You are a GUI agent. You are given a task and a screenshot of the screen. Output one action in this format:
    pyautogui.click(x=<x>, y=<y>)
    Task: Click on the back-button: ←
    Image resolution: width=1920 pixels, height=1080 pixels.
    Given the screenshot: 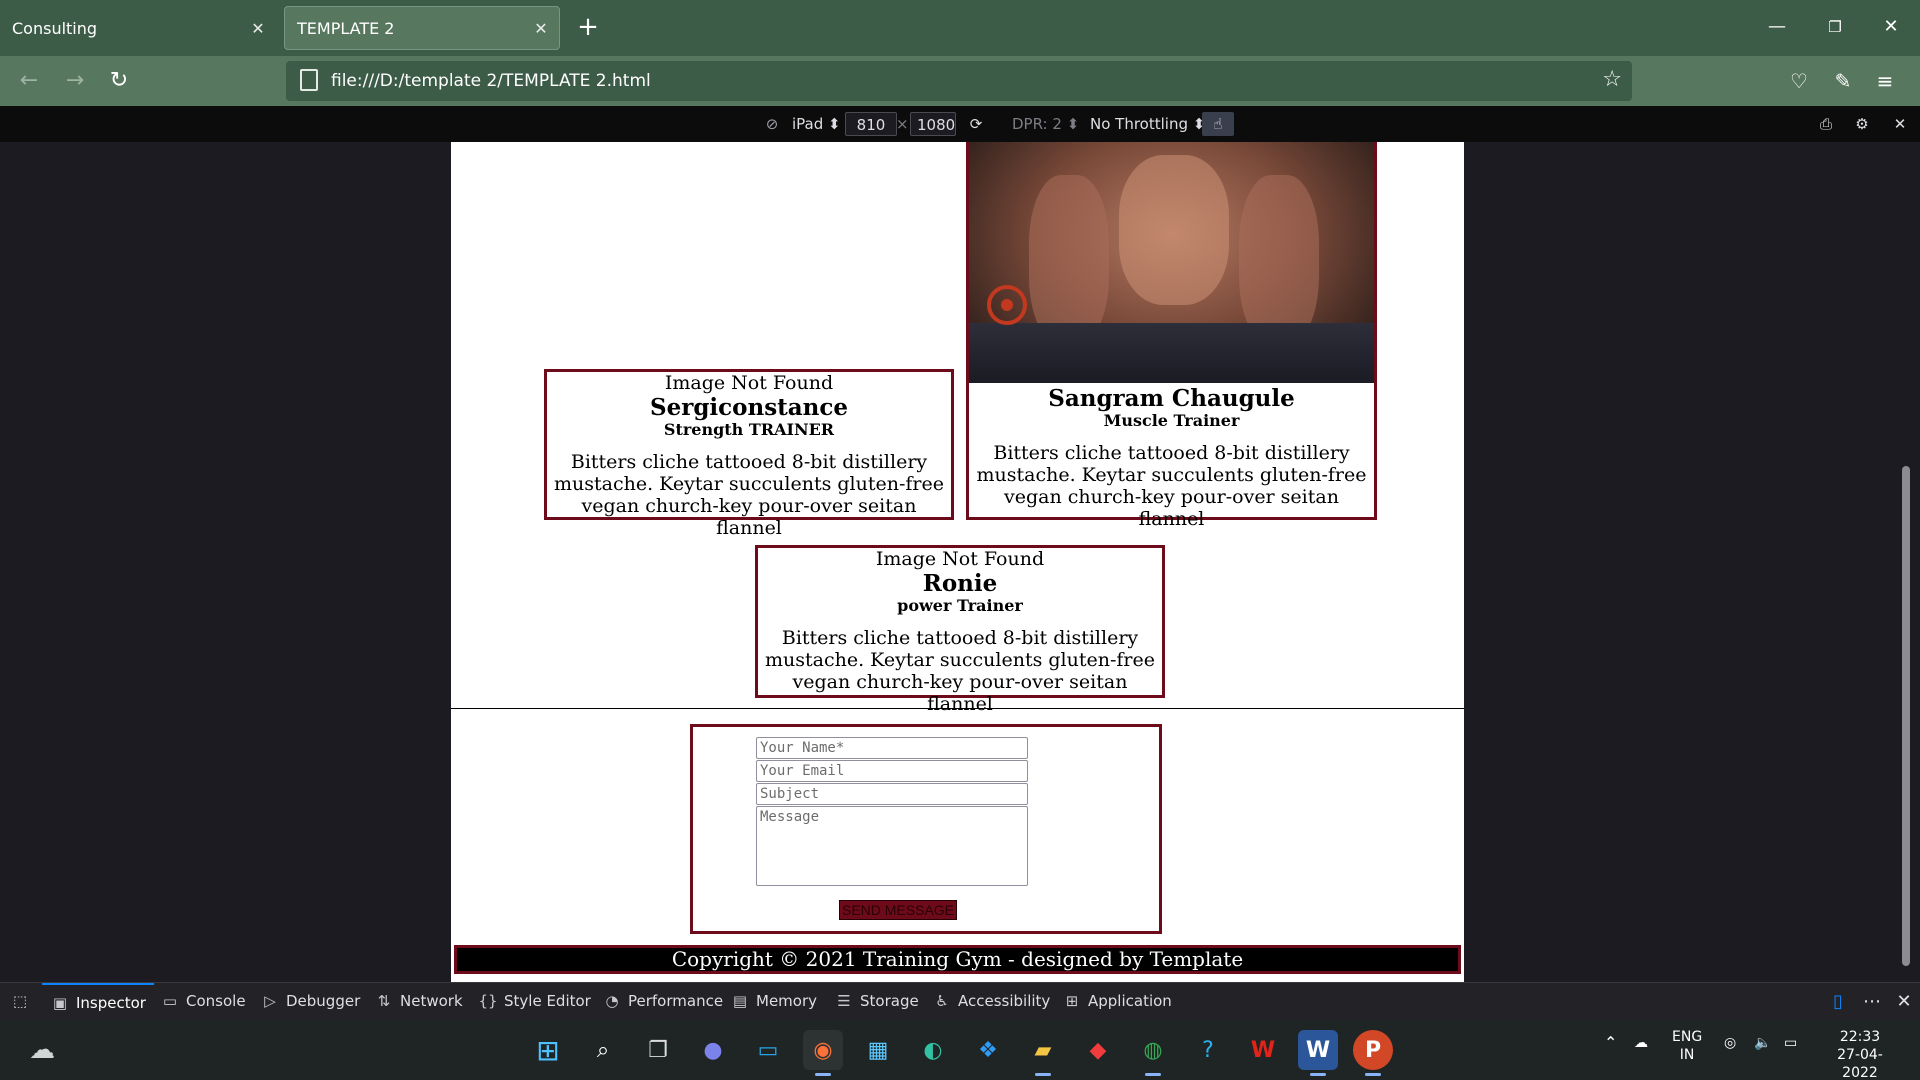 What is the action you would take?
    pyautogui.click(x=29, y=81)
    